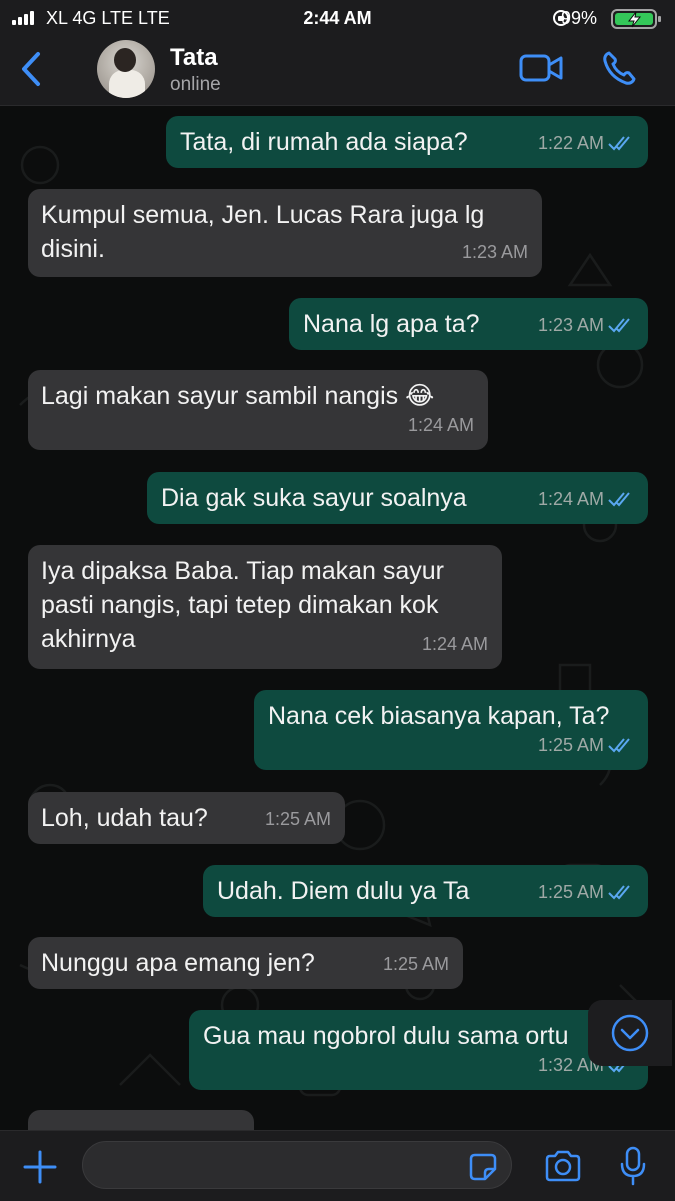 This screenshot has height=1201, width=675. I want to click on message-bubble-outgoing: Gua mau ngobrol dulu sama ortu 1:32 AM, so click(418, 1050).